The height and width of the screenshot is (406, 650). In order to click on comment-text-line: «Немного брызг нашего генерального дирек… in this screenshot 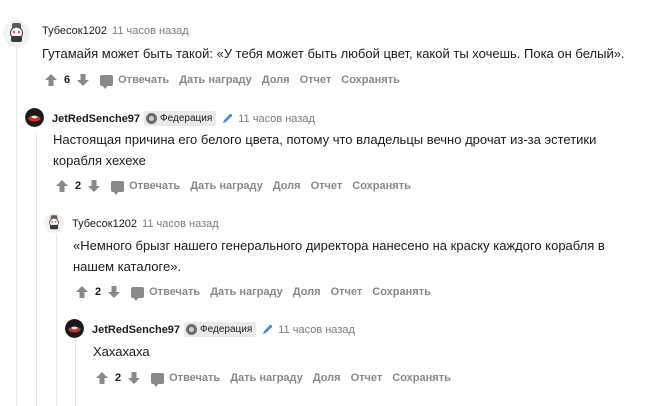, I will do `click(339, 245)`.